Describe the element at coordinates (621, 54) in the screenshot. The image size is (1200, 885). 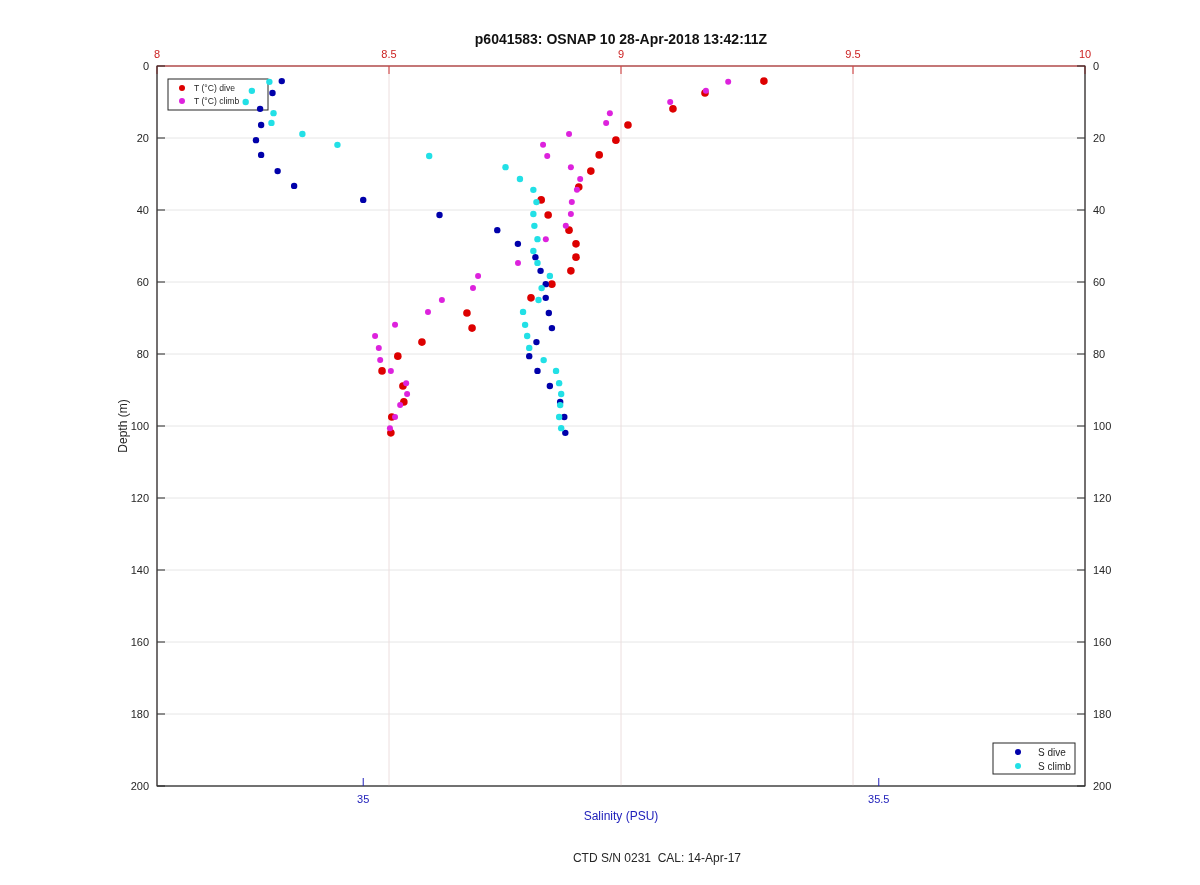
I see `tick-label: 9` at that location.